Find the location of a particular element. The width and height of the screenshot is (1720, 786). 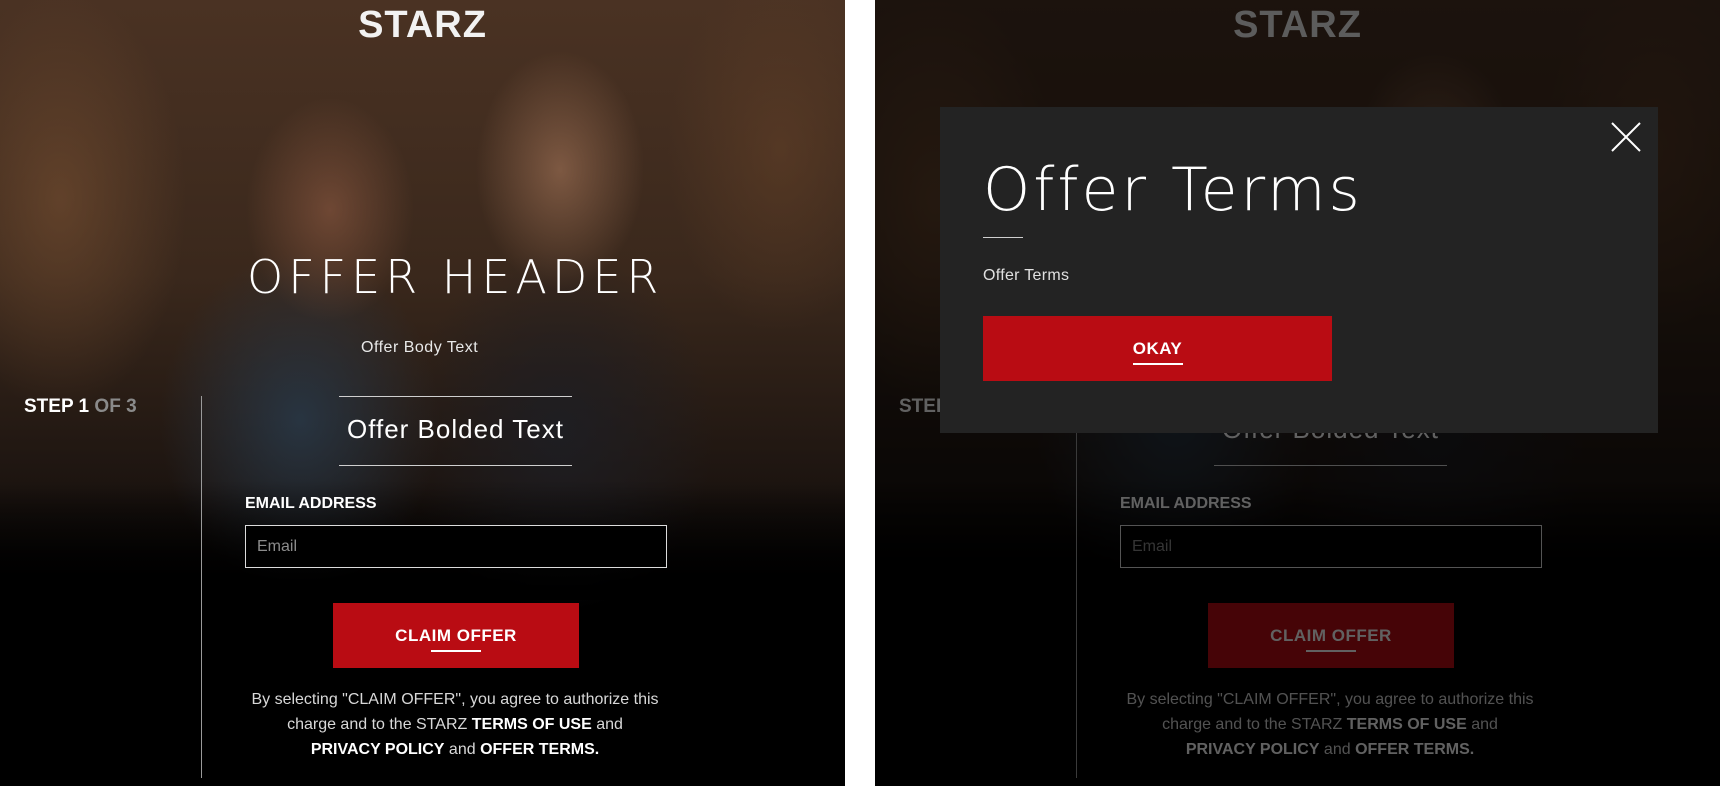

email-label: EMAIL ADDRESS is located at coordinates (311, 503).